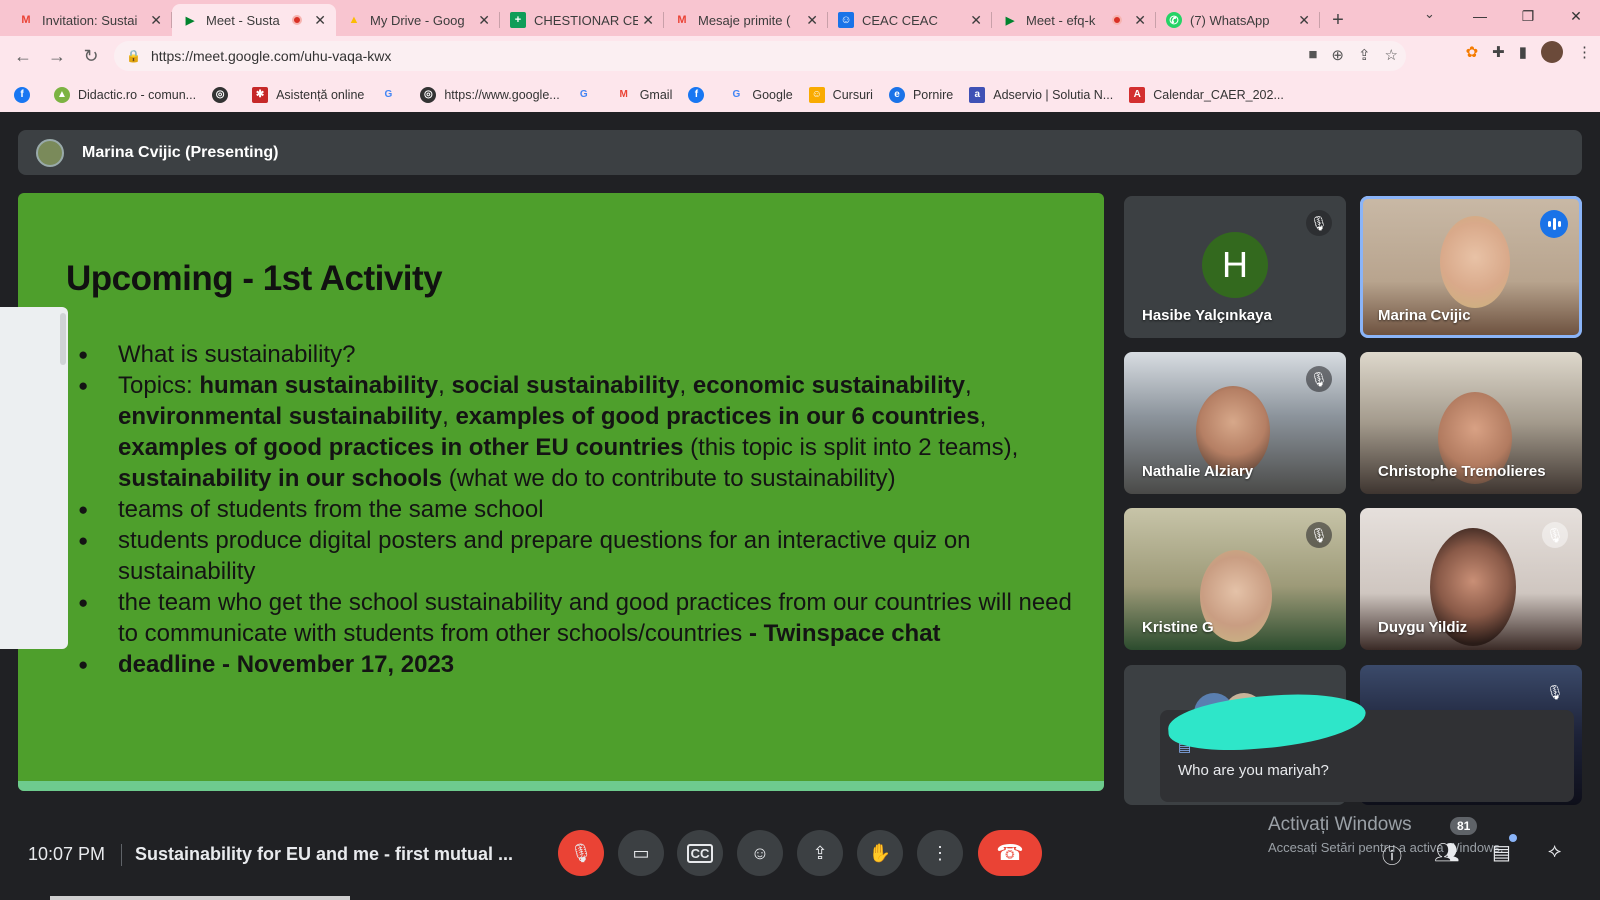  I want to click on asistenta-icon: ✱, so click(260, 94).